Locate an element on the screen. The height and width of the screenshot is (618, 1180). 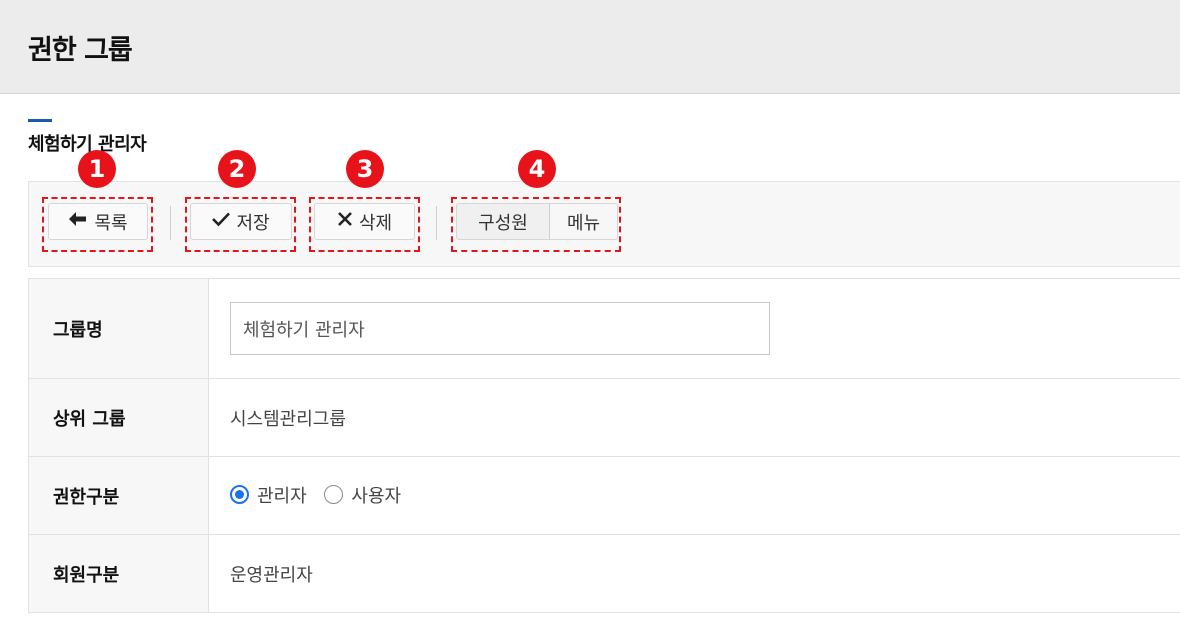
permission-type-cell: 관리자 사용자 is located at coordinates (694, 495).